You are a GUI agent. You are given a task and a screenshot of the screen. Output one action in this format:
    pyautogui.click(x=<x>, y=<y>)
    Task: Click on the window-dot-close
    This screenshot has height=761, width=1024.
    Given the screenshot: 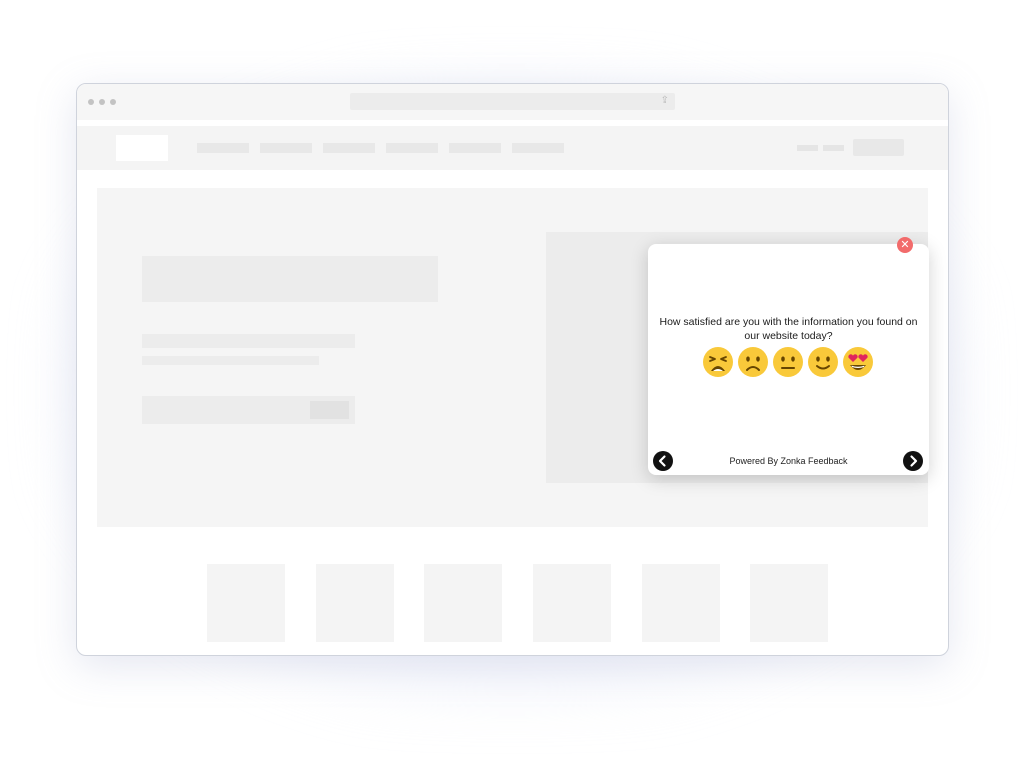 What is the action you would take?
    pyautogui.click(x=91, y=102)
    